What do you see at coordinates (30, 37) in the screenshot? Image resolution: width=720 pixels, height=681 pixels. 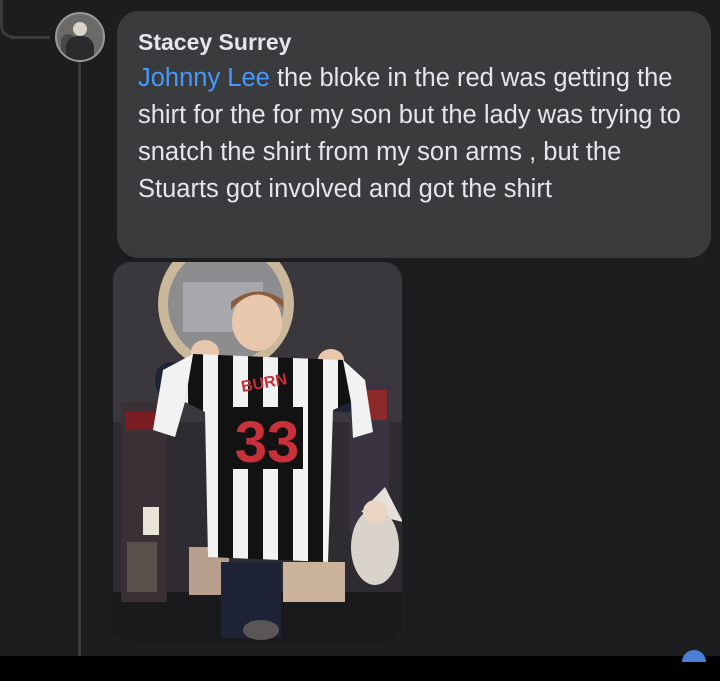 I see `thread-connector-line` at bounding box center [30, 37].